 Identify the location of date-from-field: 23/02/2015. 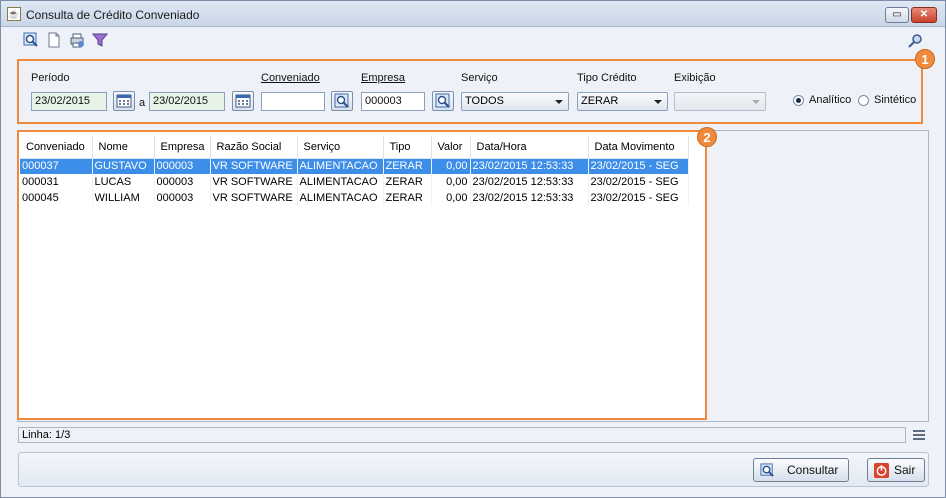
(69, 101).